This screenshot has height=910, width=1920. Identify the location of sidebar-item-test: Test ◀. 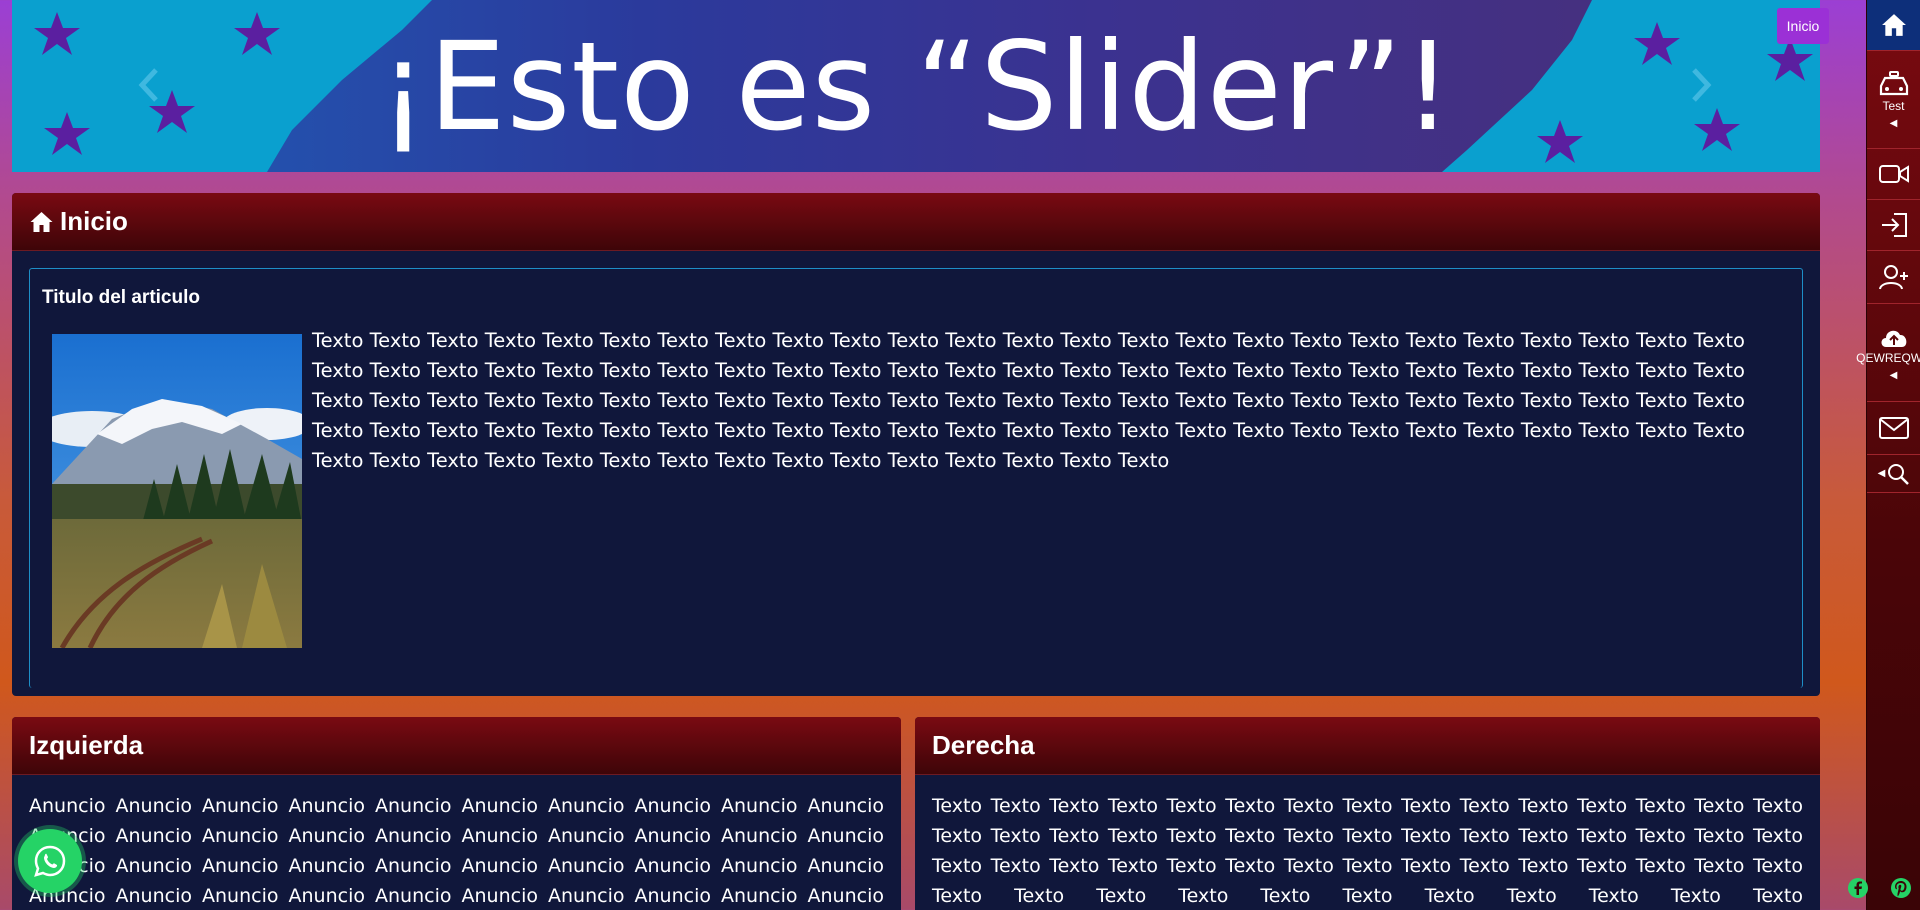
(1893, 100).